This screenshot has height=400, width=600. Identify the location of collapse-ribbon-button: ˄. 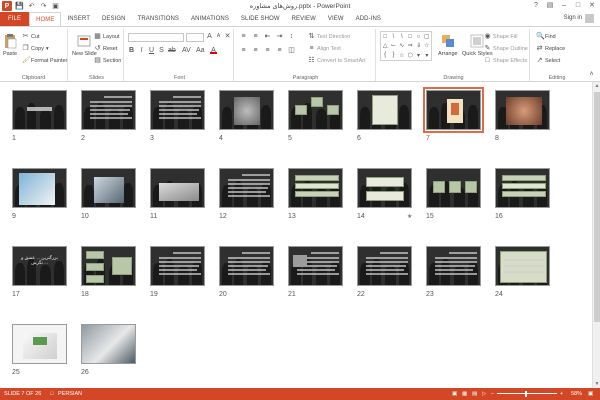
(591, 74).